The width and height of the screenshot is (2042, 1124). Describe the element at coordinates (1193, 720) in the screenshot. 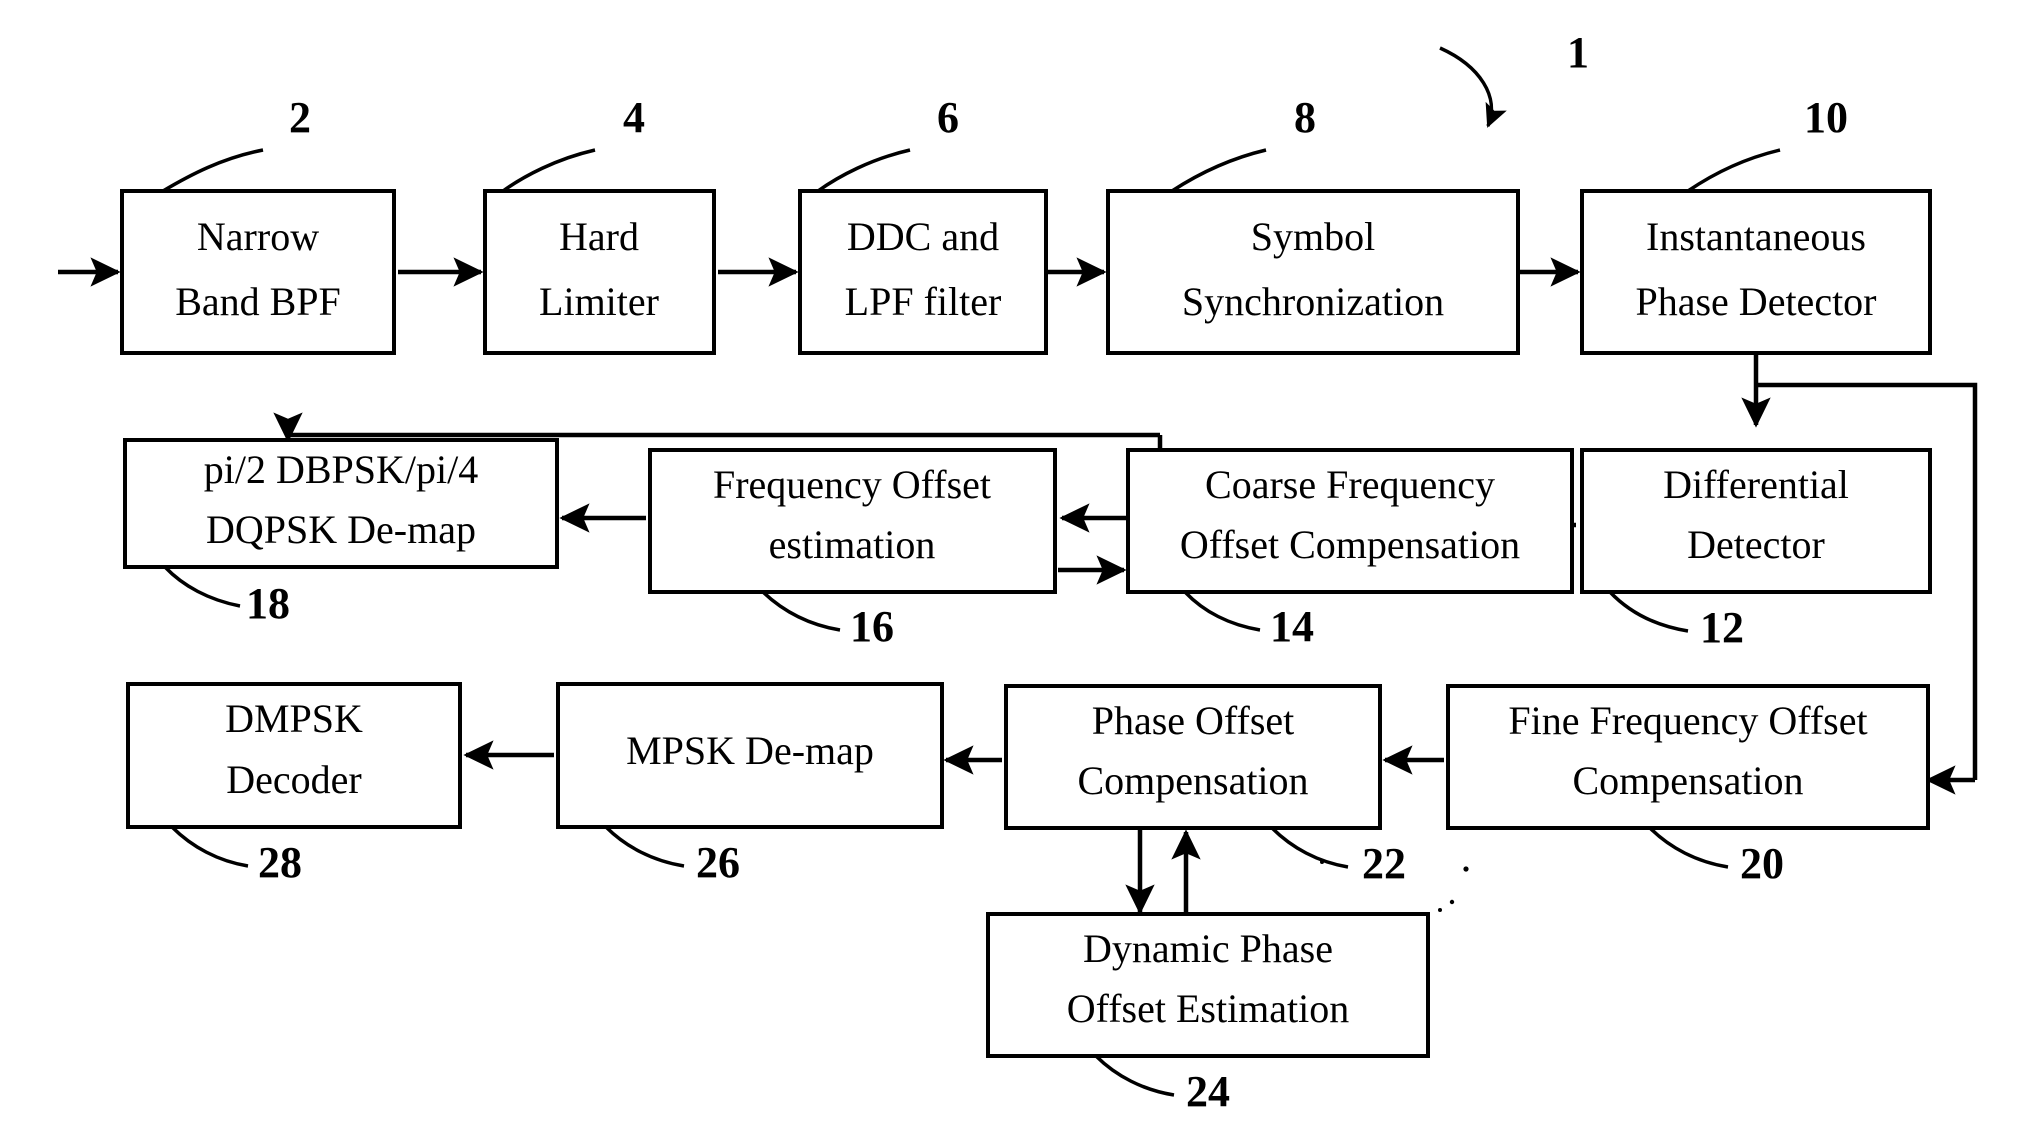

I see `block-22-line1: Phase Offset` at that location.